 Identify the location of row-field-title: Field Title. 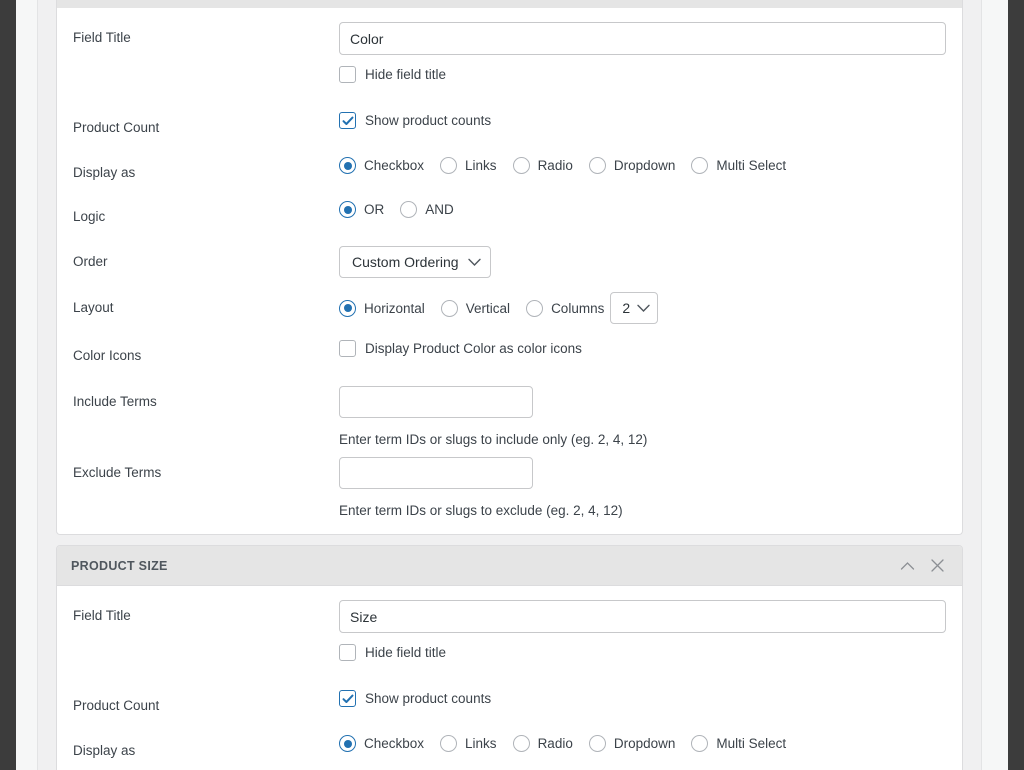
(509, 617).